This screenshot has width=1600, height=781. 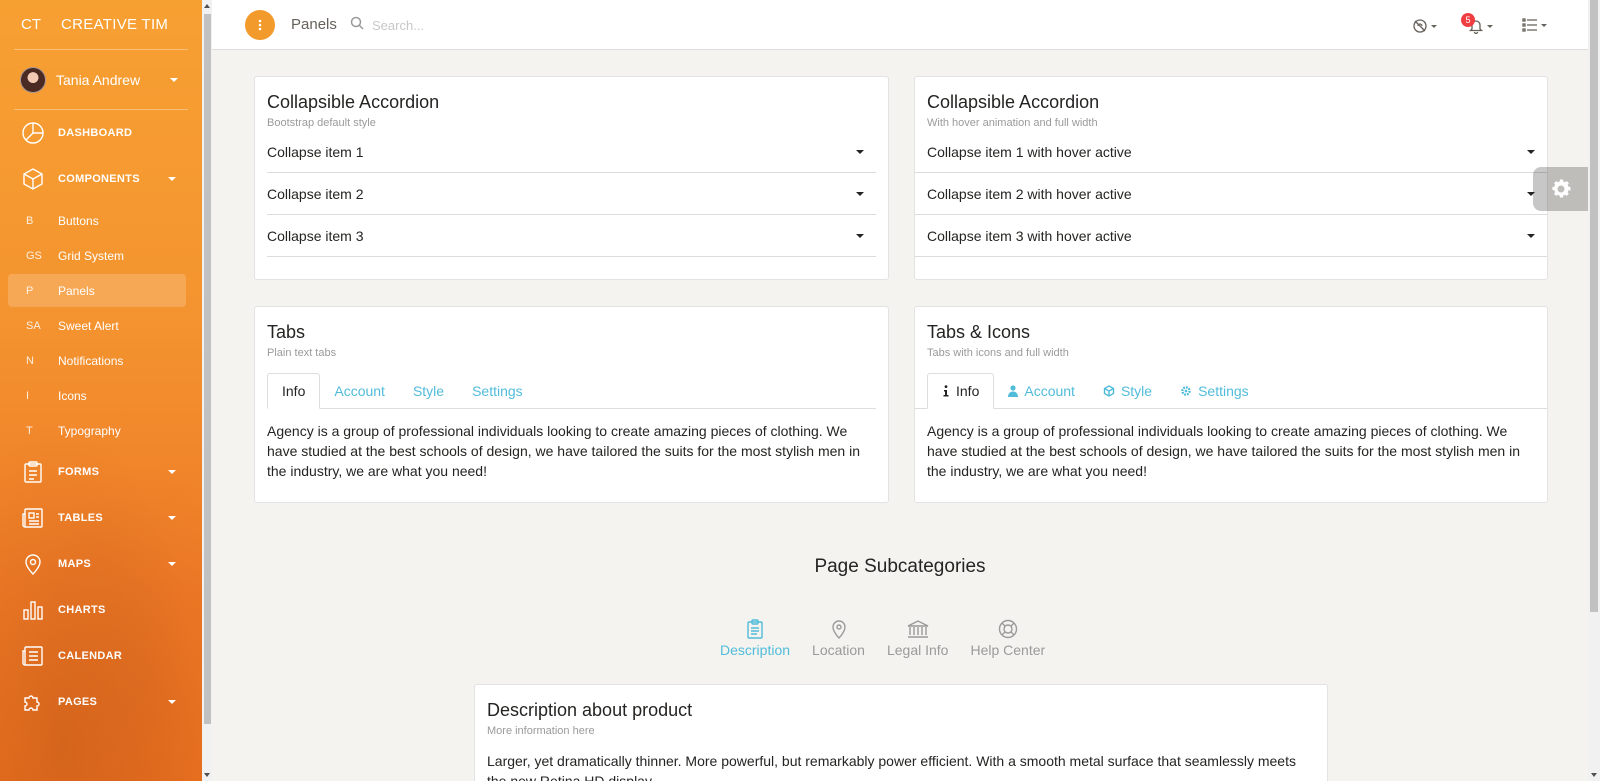 What do you see at coordinates (1231, 194) in the screenshot?
I see `accordion-item: Collapse item 2 with hover active` at bounding box center [1231, 194].